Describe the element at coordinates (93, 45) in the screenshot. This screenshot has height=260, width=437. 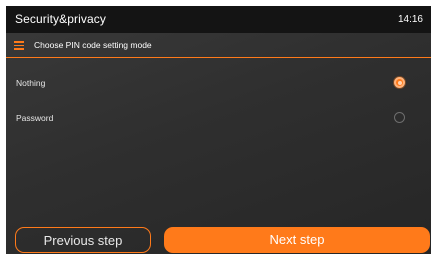
I see `section-title: Choose PIN code setting mode` at that location.